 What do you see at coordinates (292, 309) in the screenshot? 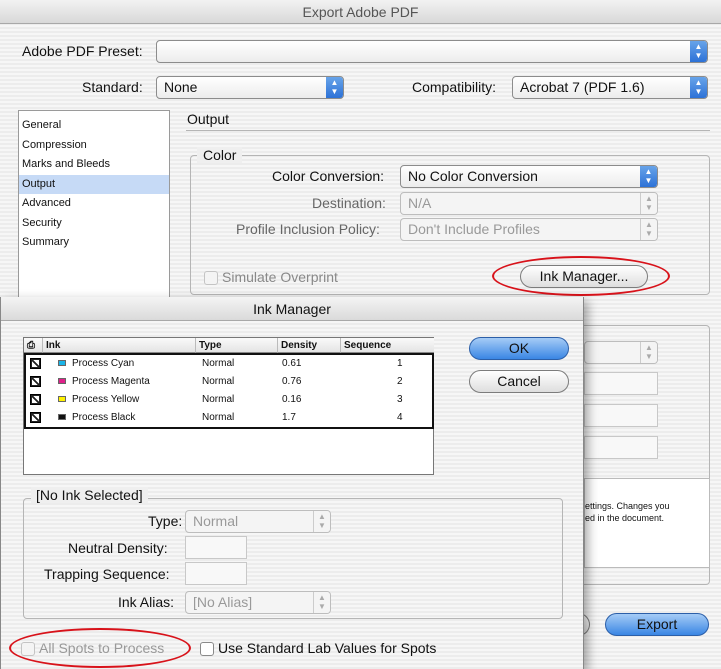
I see `ink-manager-title: Ink Manager` at bounding box center [292, 309].